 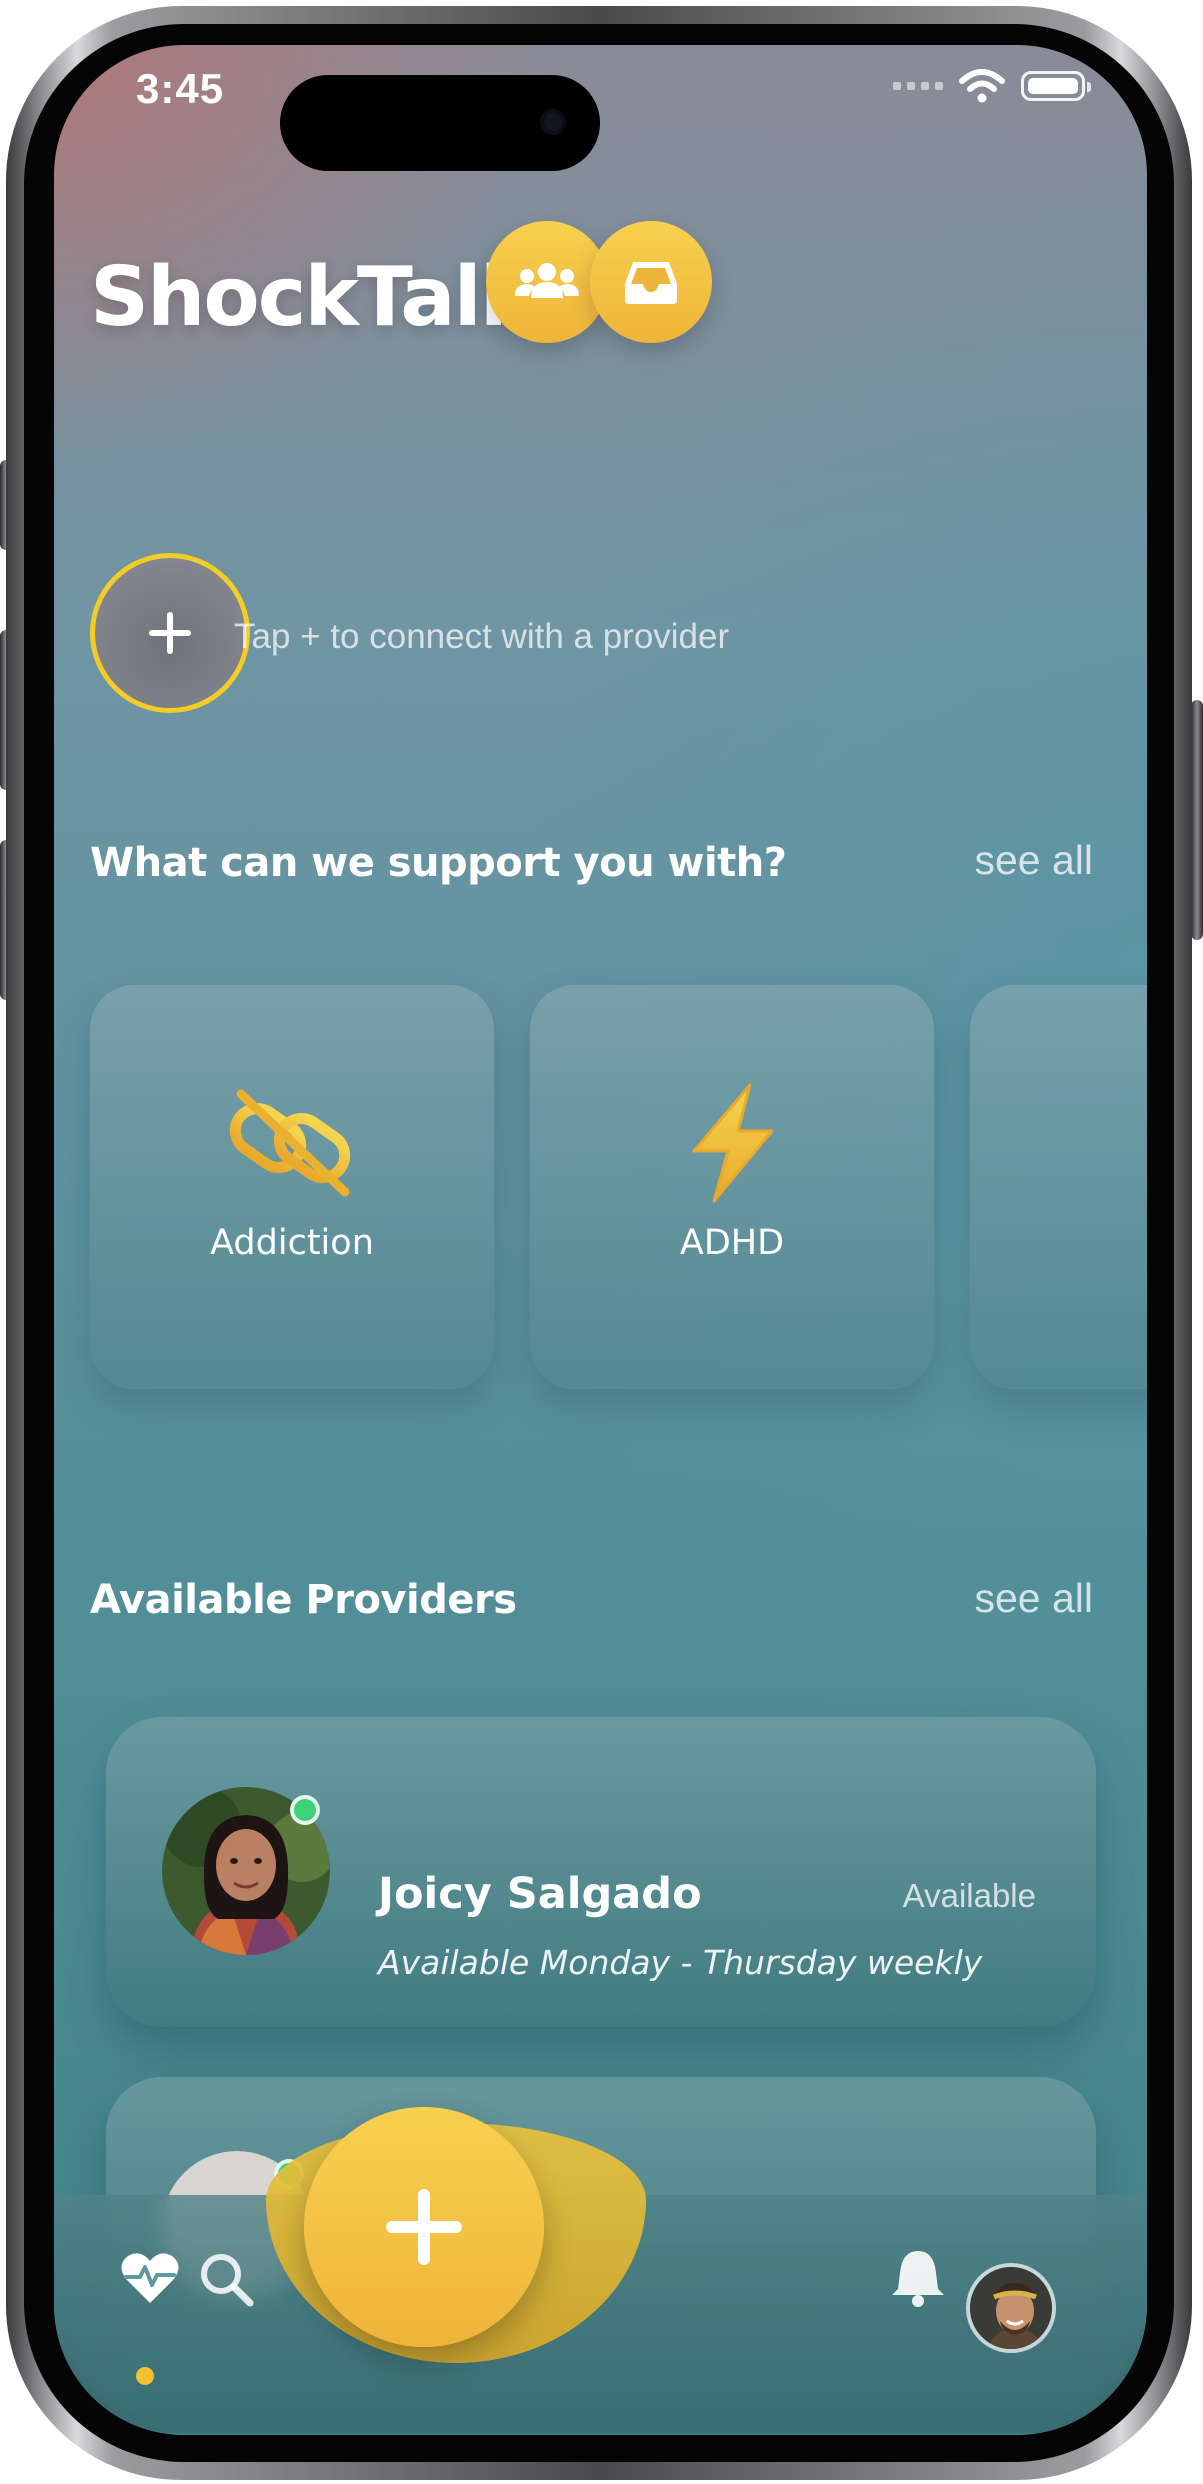 What do you see at coordinates (732, 1243) in the screenshot?
I see `category-label: ADHD` at bounding box center [732, 1243].